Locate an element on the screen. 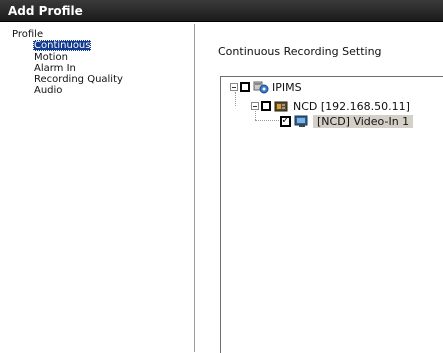  server-icon is located at coordinates (261, 87).